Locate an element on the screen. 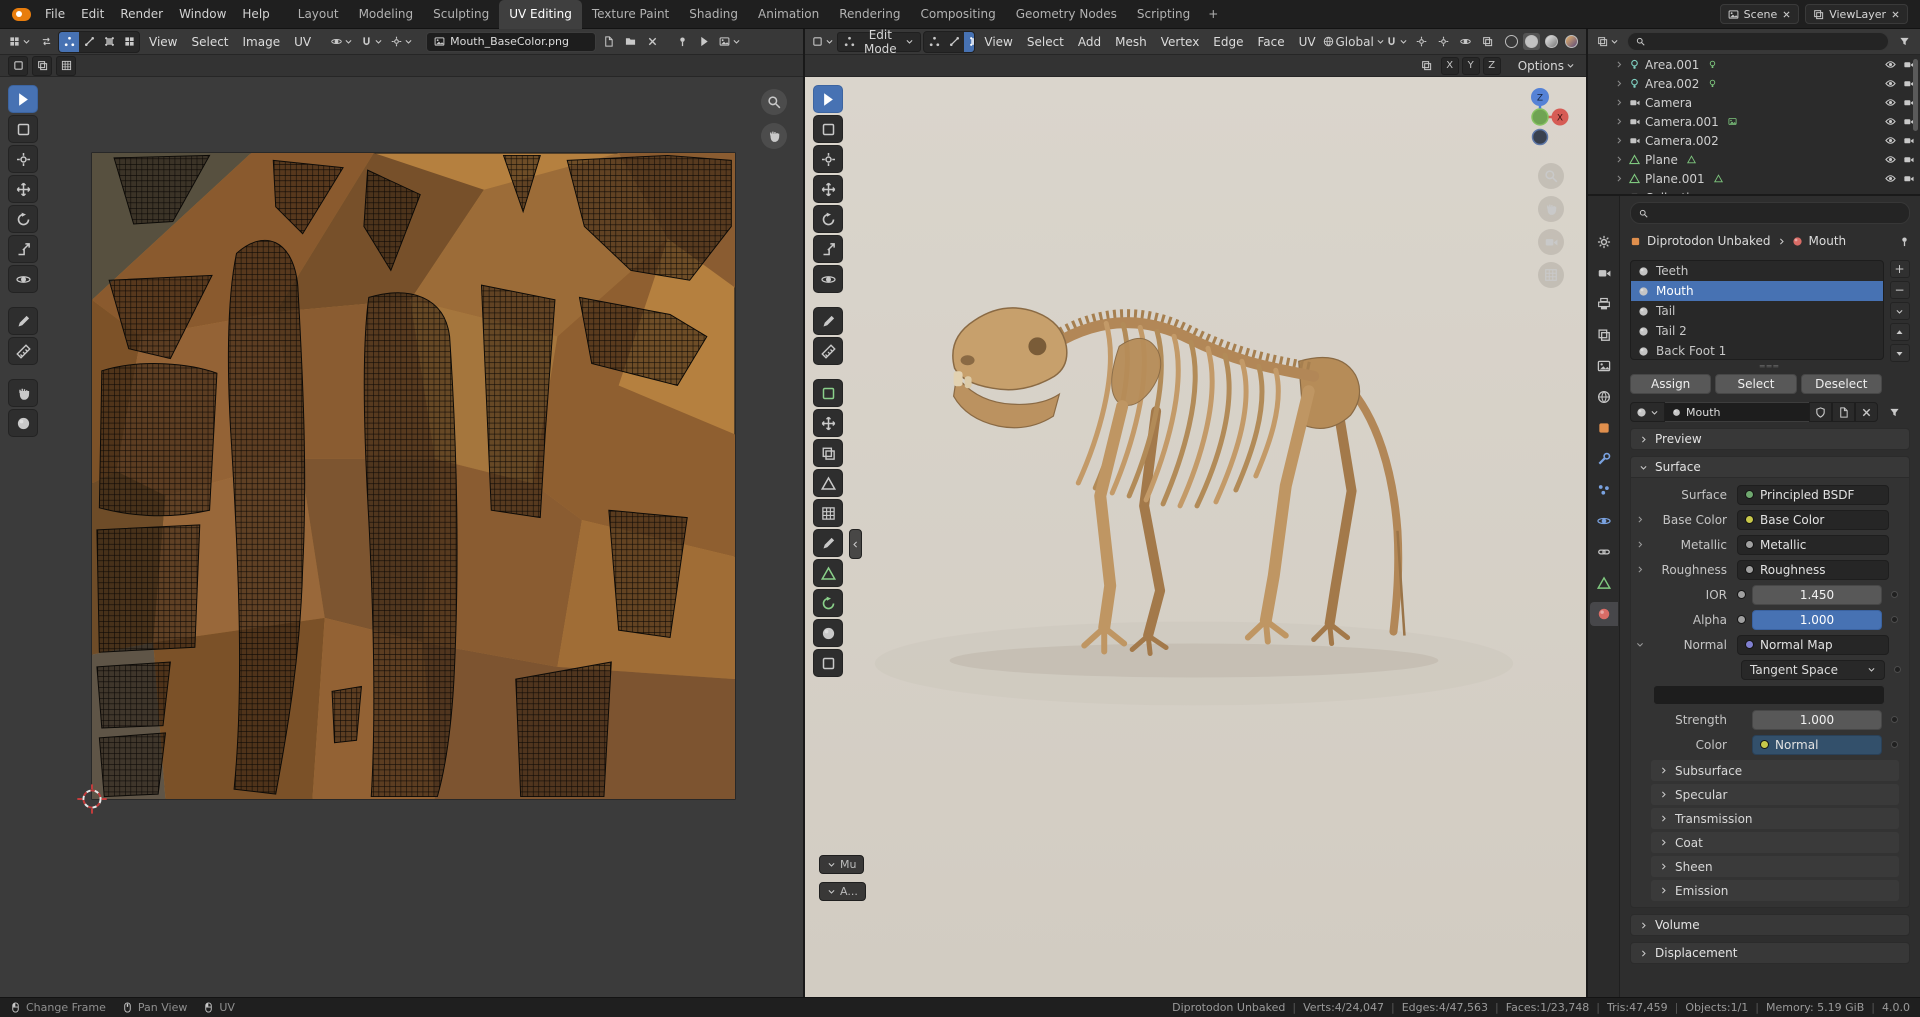 The height and width of the screenshot is (1017, 1920). transform-orientation-dropdown: Global is located at coordinates (1354, 42).